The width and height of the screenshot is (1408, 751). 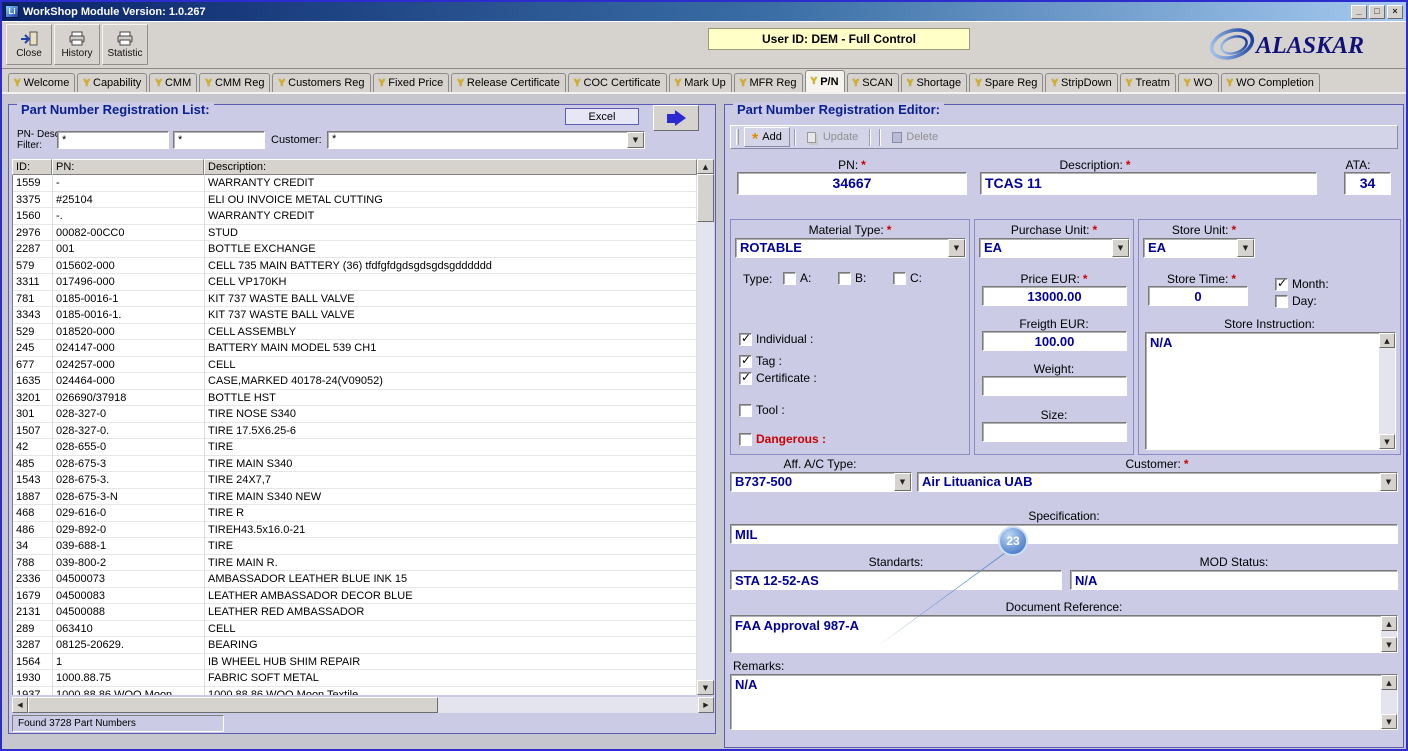 I want to click on tab-stripdown: Y StripDown, so click(x=1081, y=82).